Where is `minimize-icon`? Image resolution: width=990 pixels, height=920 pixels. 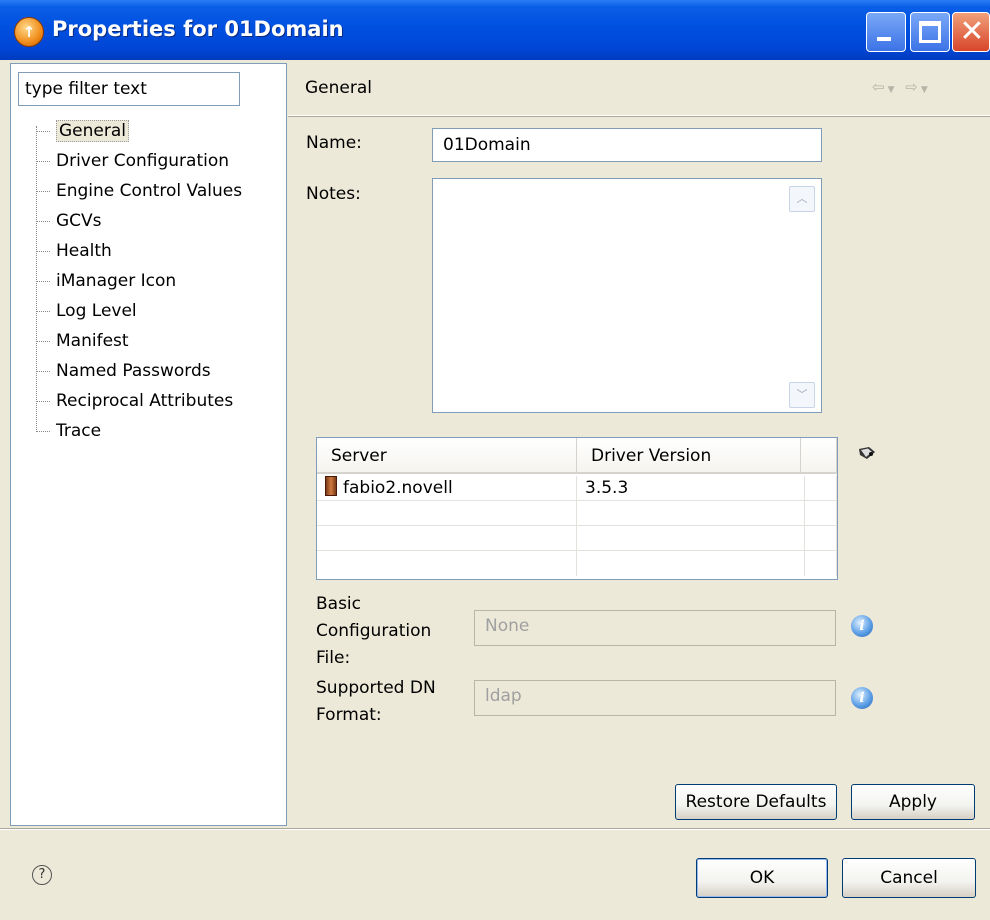 minimize-icon is located at coordinates (884, 39).